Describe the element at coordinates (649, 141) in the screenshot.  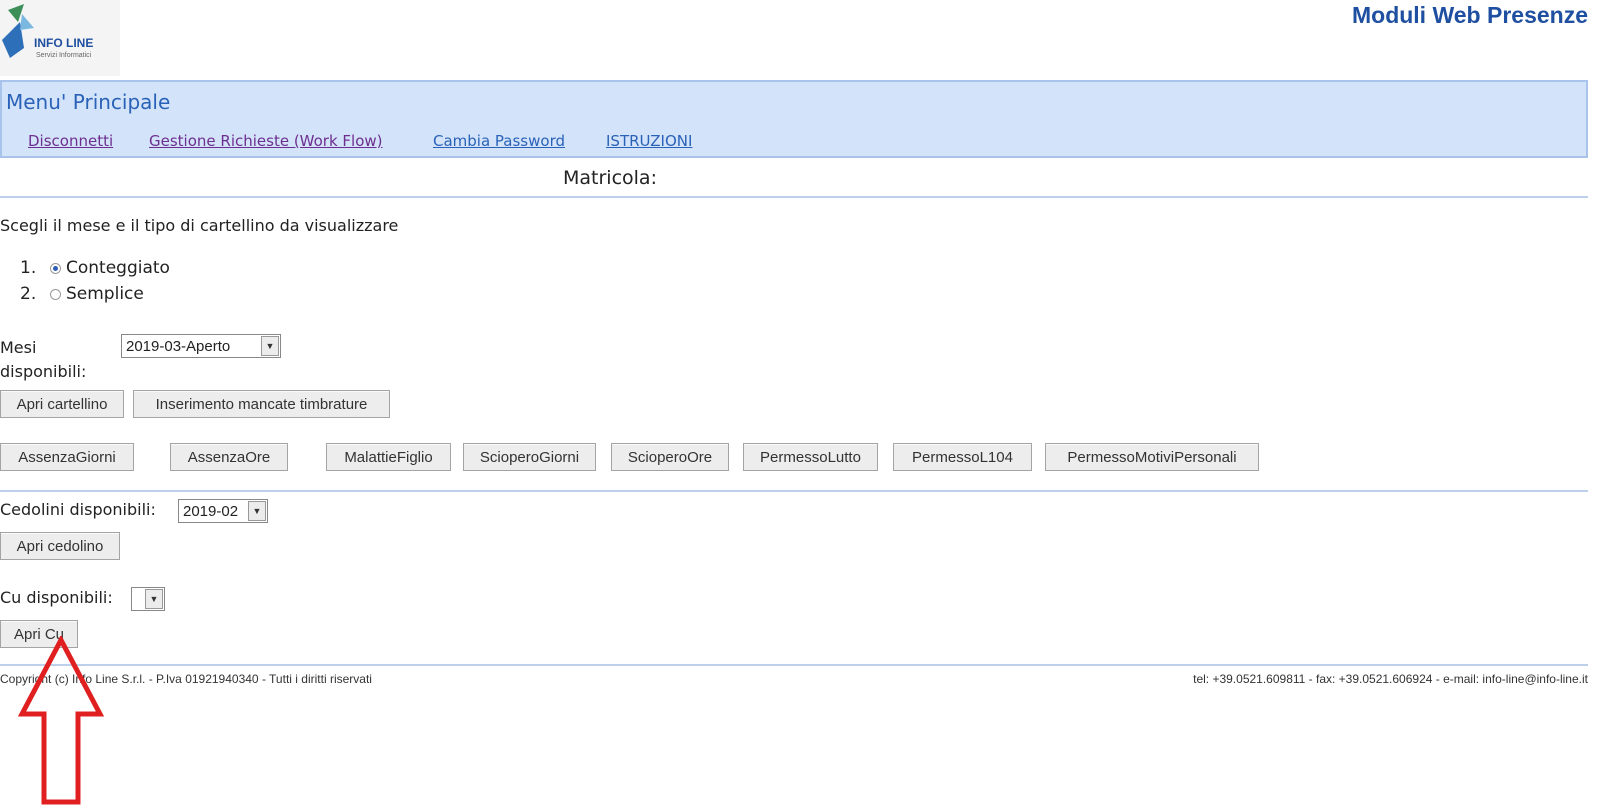
I see `istruzioni-link: ISTRUZIONI` at that location.